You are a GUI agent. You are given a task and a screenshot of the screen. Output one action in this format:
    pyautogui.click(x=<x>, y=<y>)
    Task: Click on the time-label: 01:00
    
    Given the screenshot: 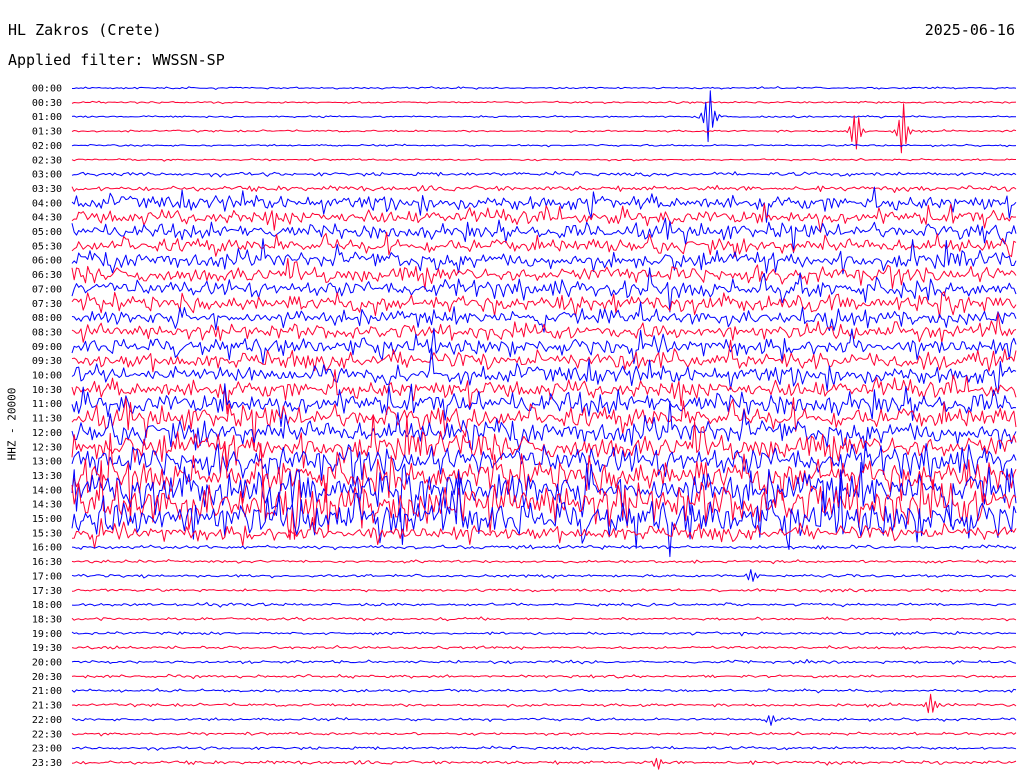 What is the action you would take?
    pyautogui.click(x=47, y=117)
    